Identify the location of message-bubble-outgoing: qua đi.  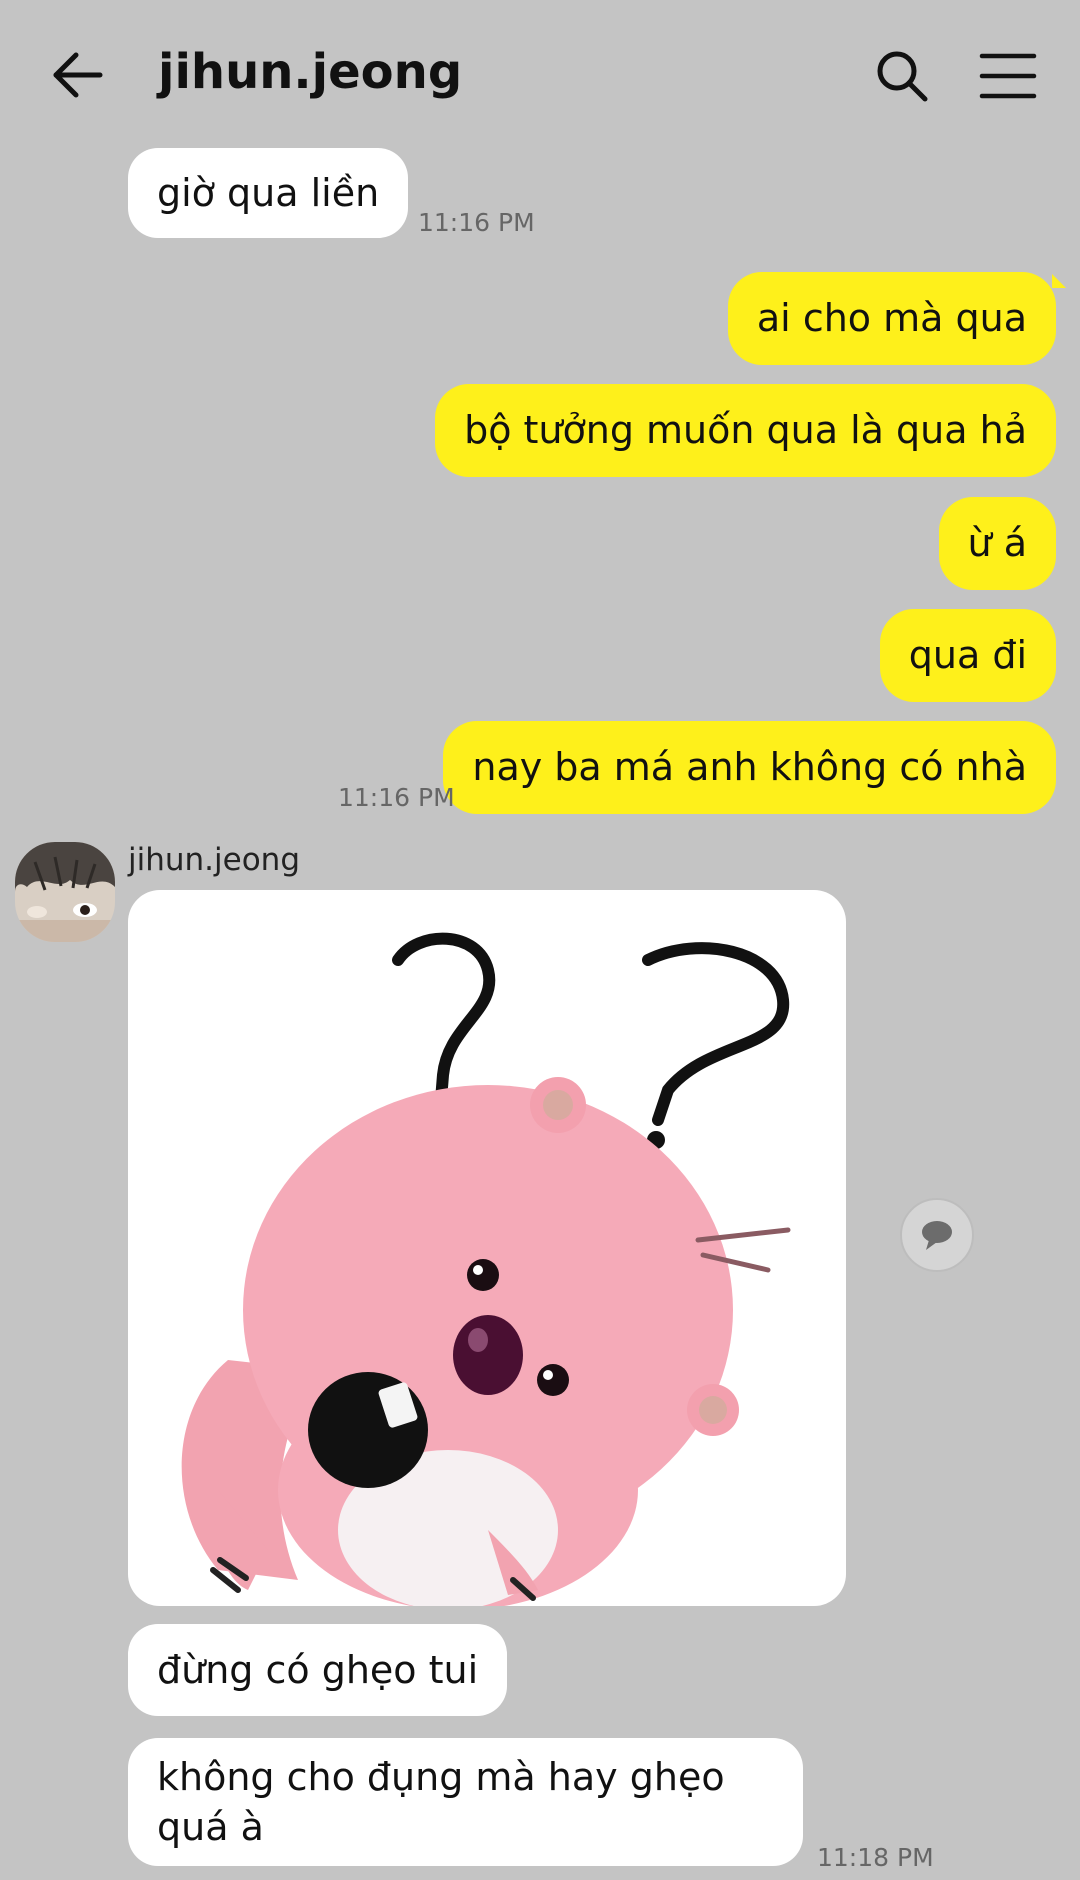
(967, 655).